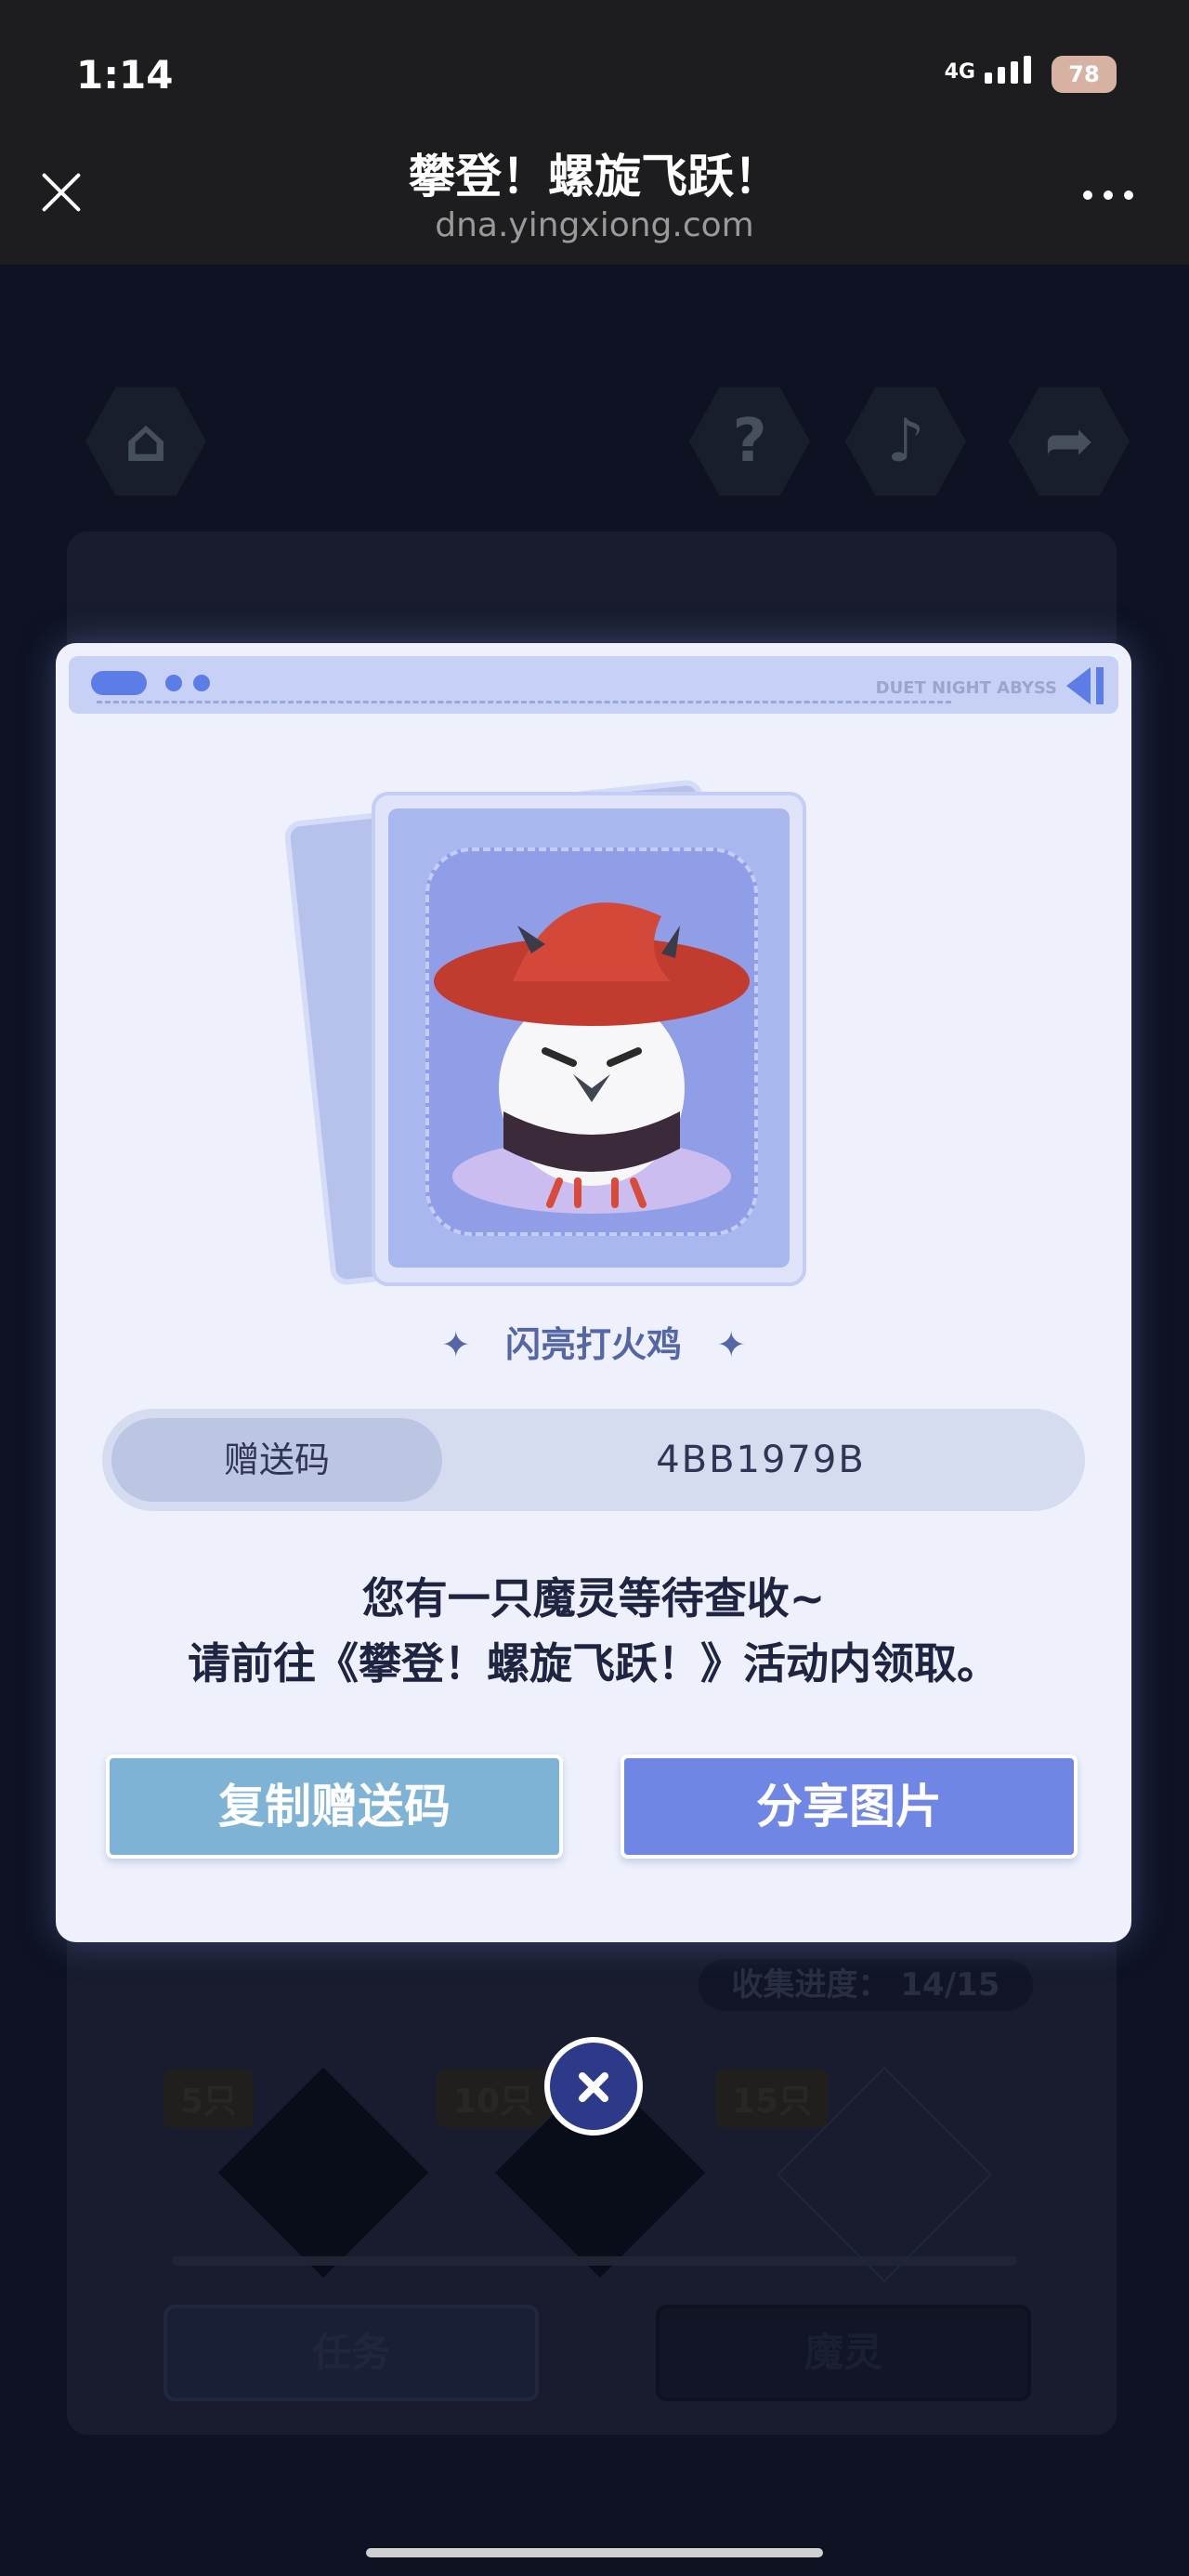  What do you see at coordinates (1084, 74) in the screenshot?
I see `battery-indicator: 78` at bounding box center [1084, 74].